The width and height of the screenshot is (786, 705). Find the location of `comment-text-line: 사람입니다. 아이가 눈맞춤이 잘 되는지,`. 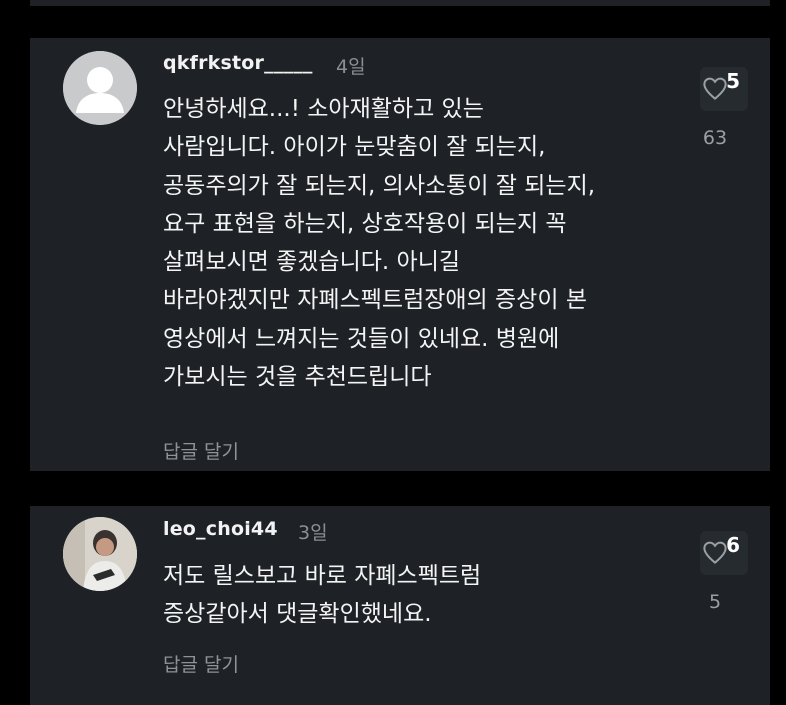

comment-text-line: 사람입니다. 아이가 눈맞춤이 잘 되는지, is located at coordinates (354, 147).